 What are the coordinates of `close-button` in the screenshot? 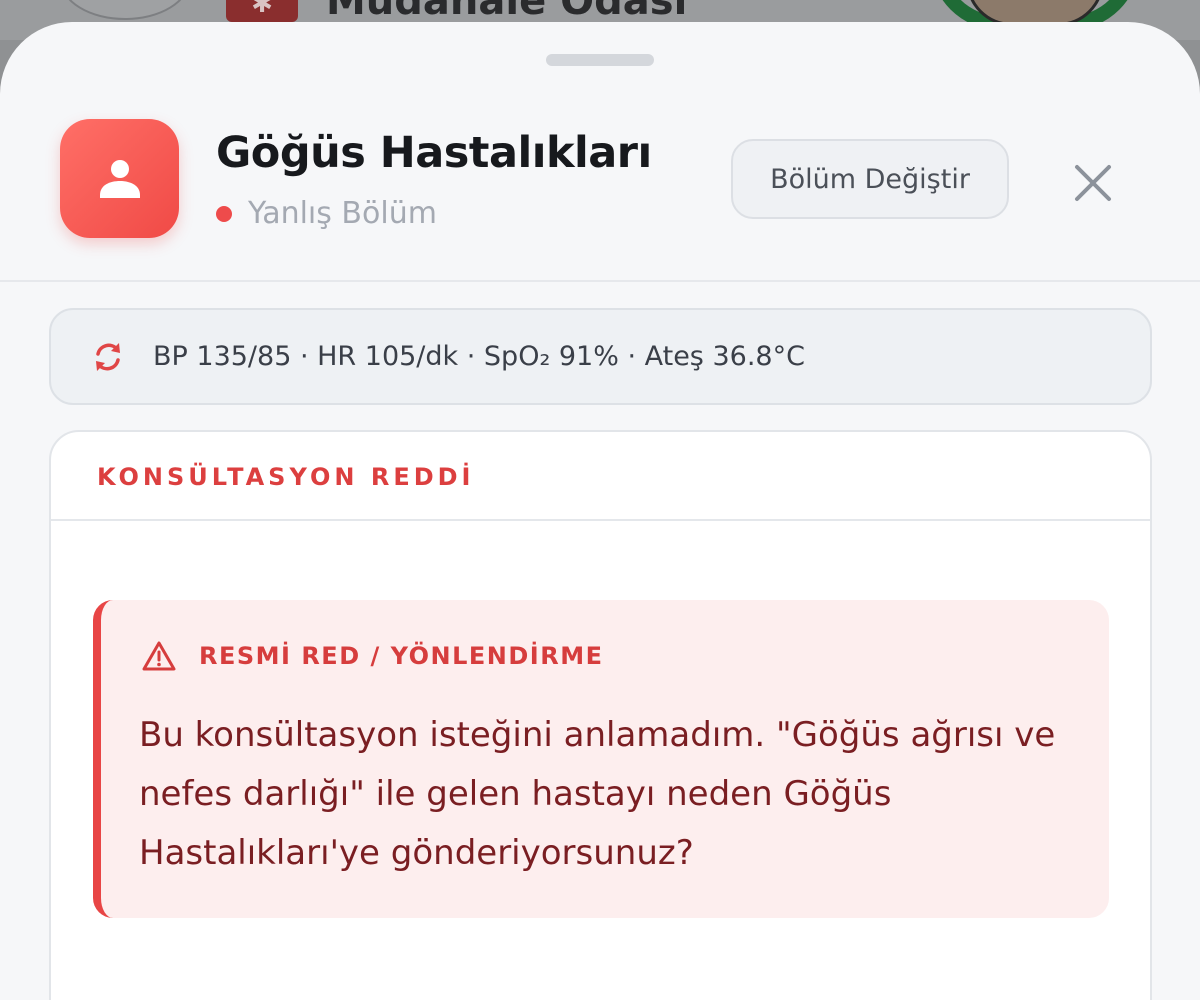 It's located at (1093, 183).